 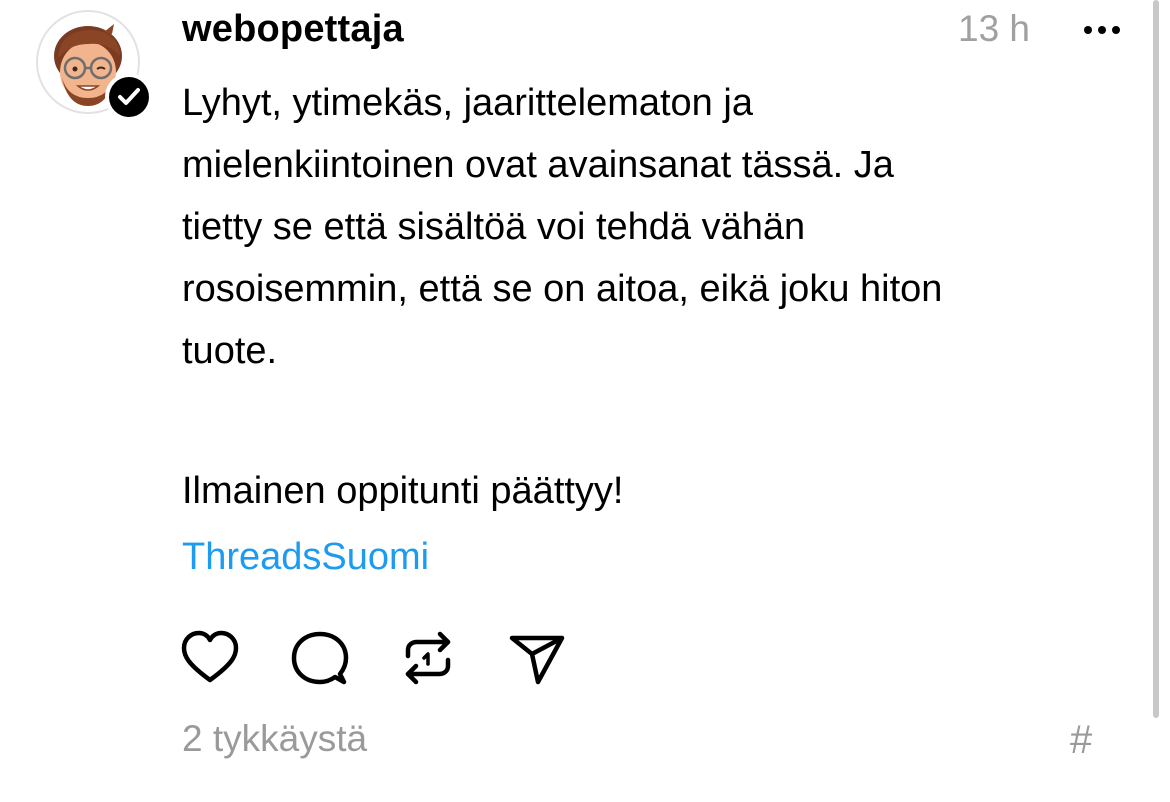 I want to click on topic-tag-link: ThreadsSuomi, so click(x=305, y=557).